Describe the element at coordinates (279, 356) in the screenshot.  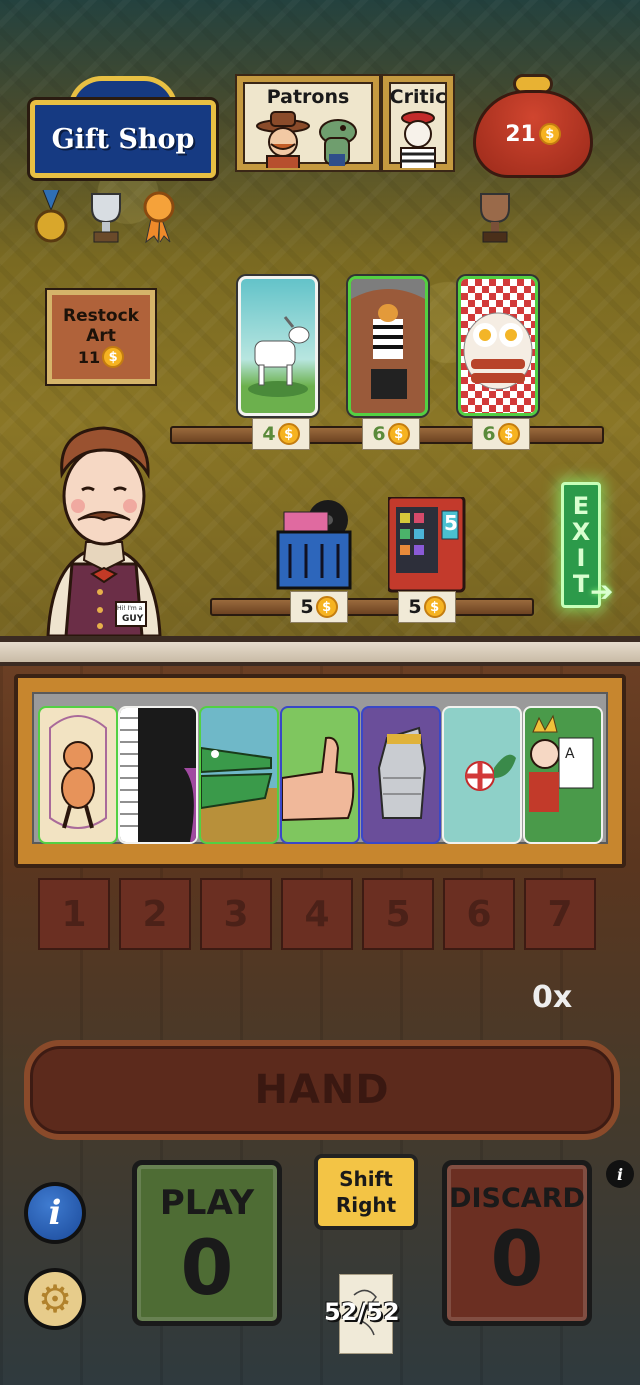
I see `goat-illustration` at that location.